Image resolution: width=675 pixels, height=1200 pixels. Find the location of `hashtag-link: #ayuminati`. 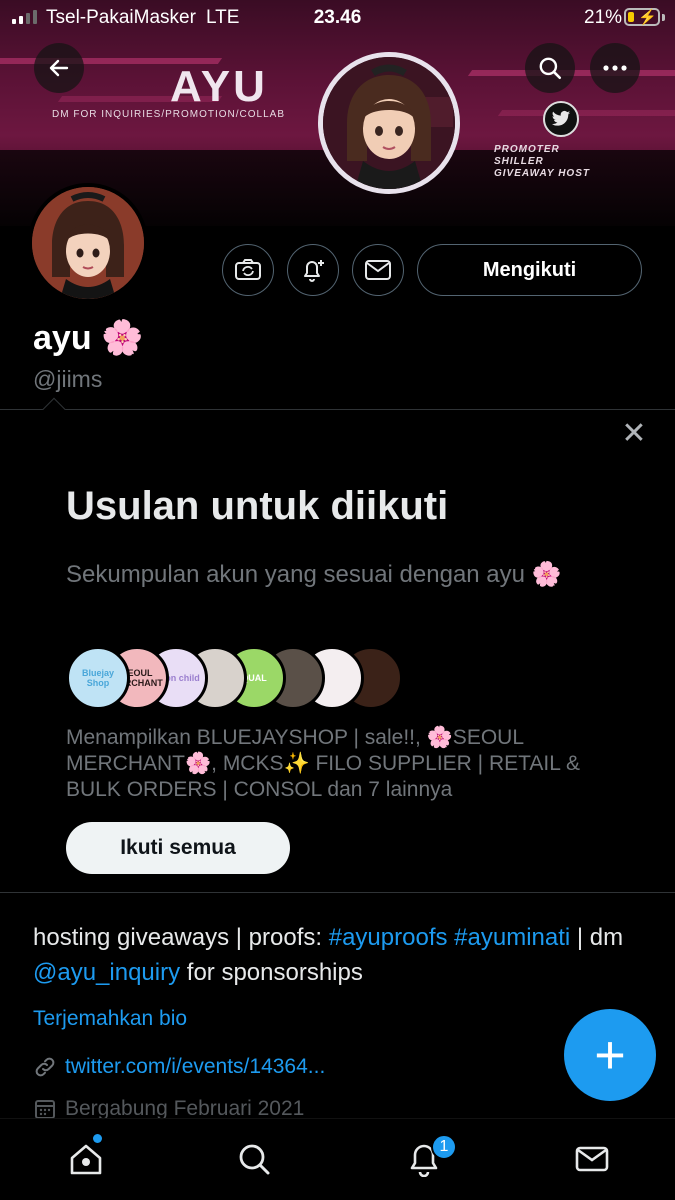

hashtag-link: #ayuminati is located at coordinates (512, 937).